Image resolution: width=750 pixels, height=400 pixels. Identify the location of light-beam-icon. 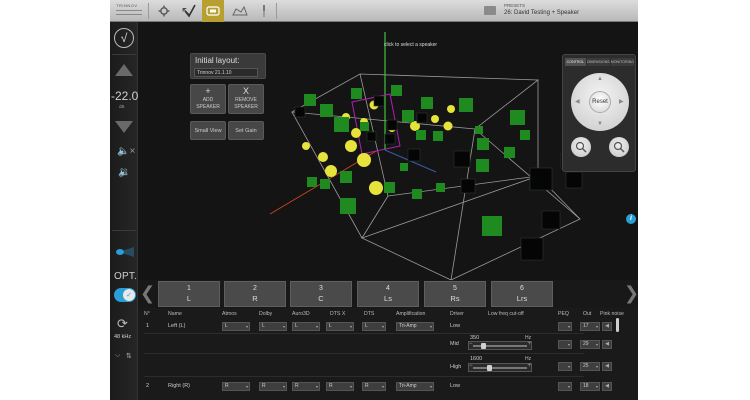
(124, 252).